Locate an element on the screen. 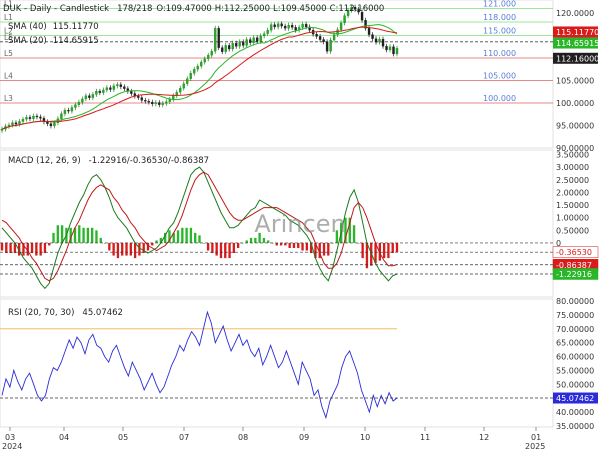 This screenshot has height=455, width=600. rsi-badge-text: 45.07462 is located at coordinates (575, 398).